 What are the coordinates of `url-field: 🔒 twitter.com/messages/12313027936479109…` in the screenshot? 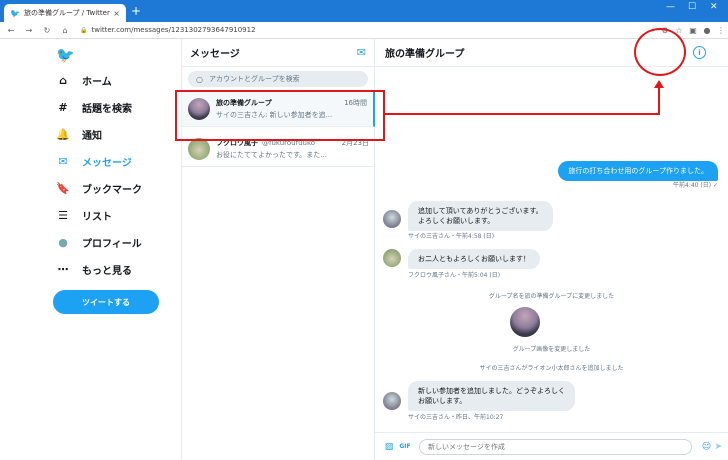 It's located at (369, 30).